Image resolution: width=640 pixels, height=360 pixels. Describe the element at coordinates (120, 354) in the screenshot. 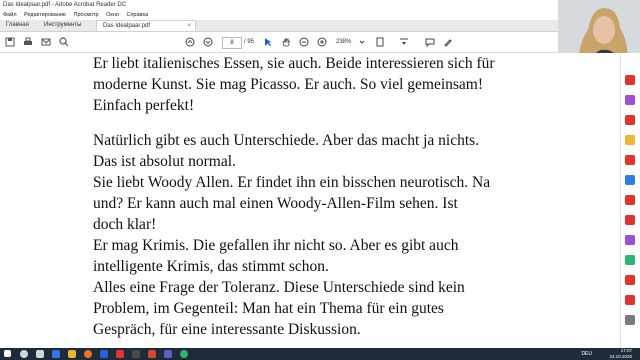

I see `acrobat-icon` at that location.